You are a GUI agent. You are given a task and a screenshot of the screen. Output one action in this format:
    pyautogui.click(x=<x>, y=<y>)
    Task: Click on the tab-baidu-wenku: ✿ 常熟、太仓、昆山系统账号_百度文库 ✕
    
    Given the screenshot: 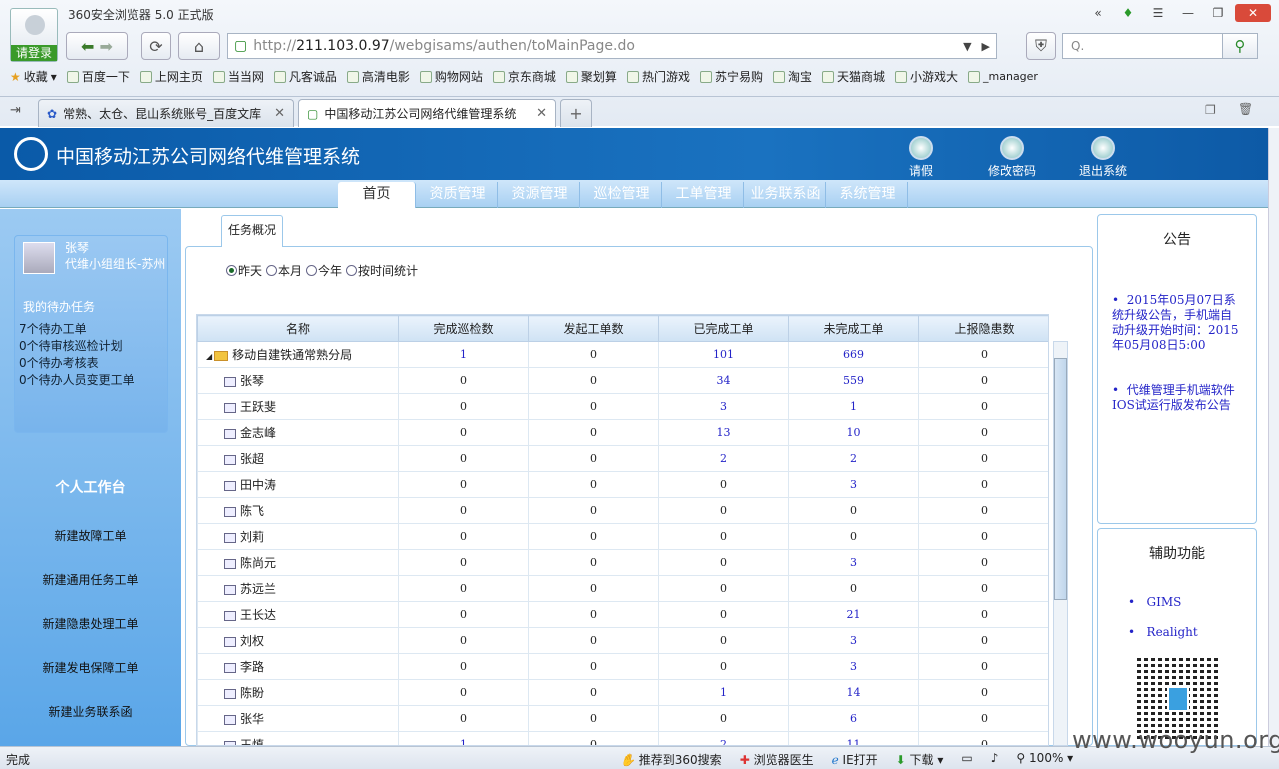 What is the action you would take?
    pyautogui.click(x=166, y=113)
    